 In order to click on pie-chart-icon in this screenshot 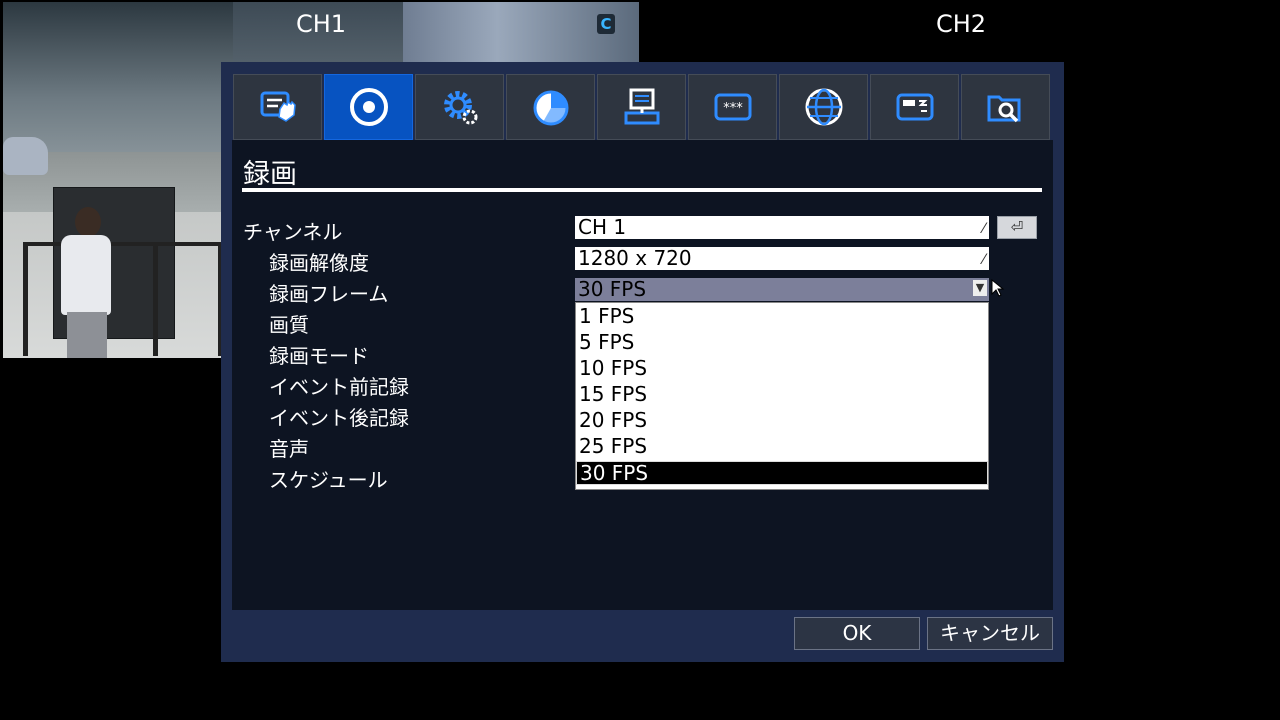, I will do `click(550, 108)`.